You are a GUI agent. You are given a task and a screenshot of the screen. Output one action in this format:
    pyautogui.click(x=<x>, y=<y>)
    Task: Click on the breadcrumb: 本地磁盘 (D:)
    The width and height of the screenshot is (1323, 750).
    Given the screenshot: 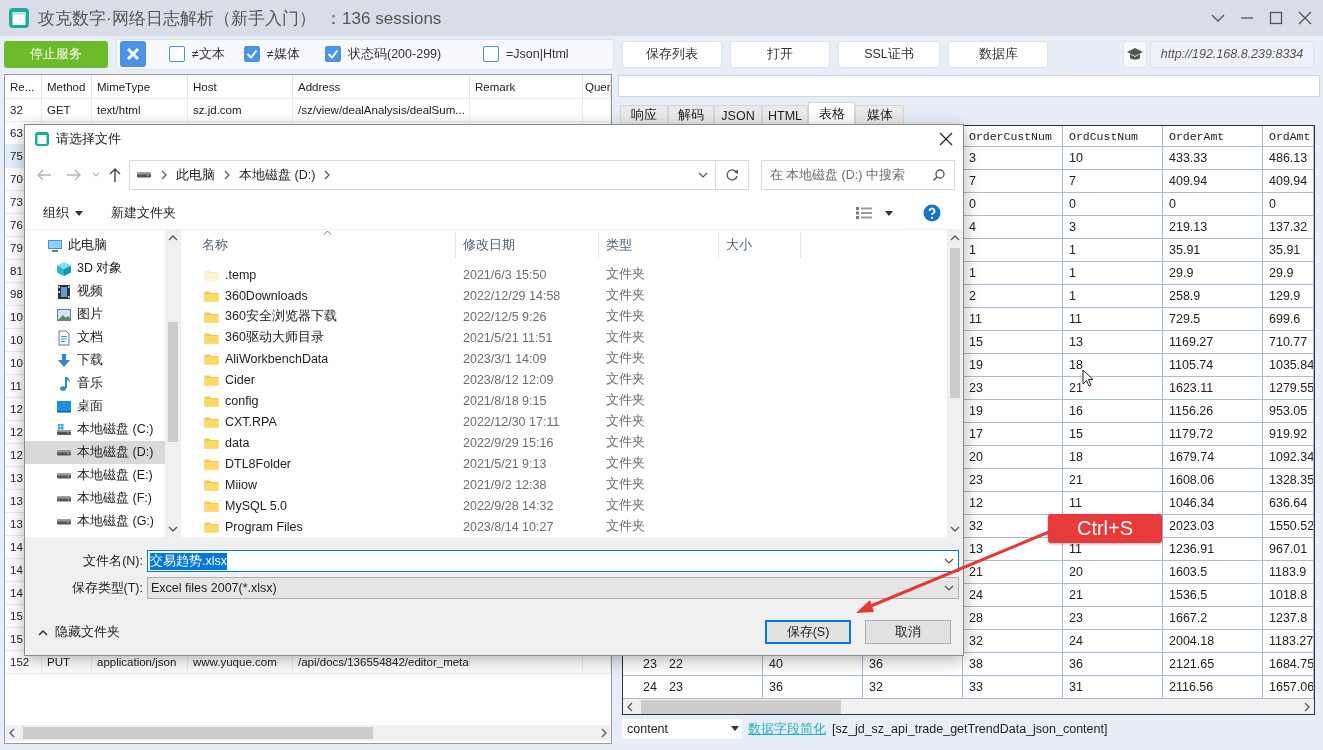 What is the action you would take?
    pyautogui.click(x=277, y=175)
    